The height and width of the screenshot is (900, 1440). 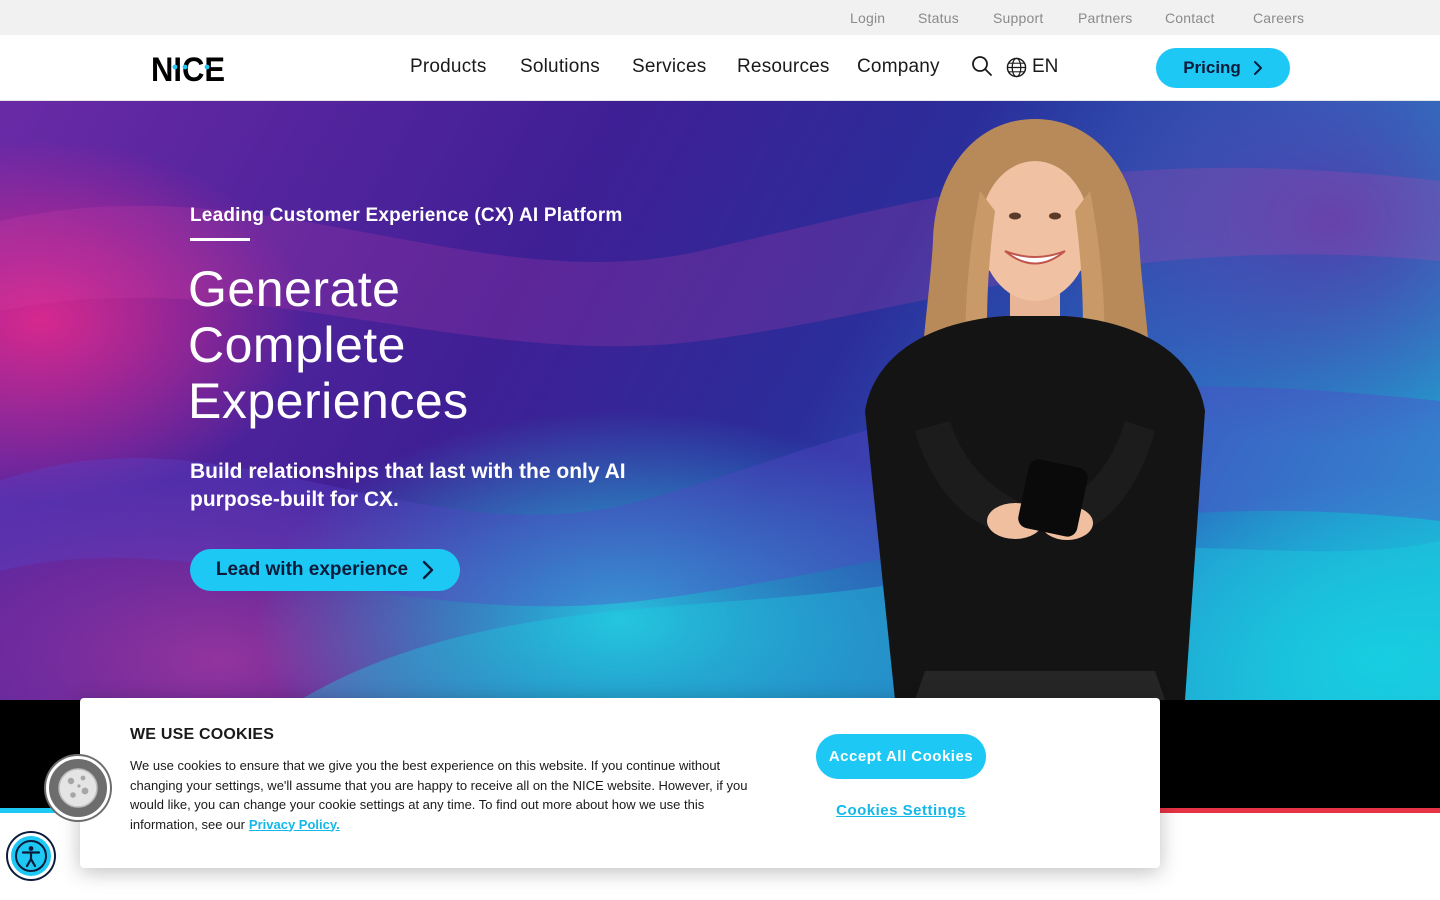 What do you see at coordinates (1212, 67) in the screenshot?
I see `pricing-button-label: Pricing` at bounding box center [1212, 67].